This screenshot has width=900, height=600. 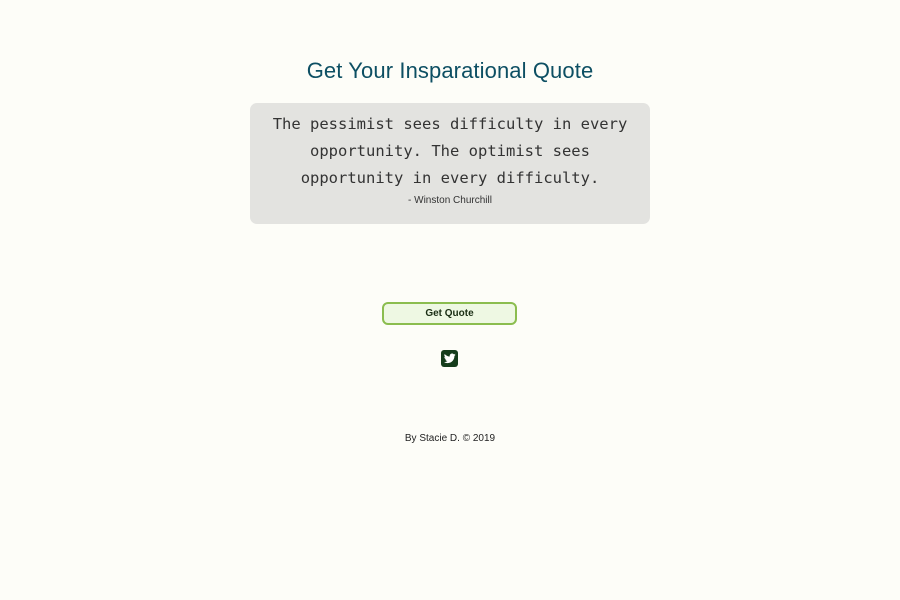 I want to click on twitter-icon, so click(x=449, y=358).